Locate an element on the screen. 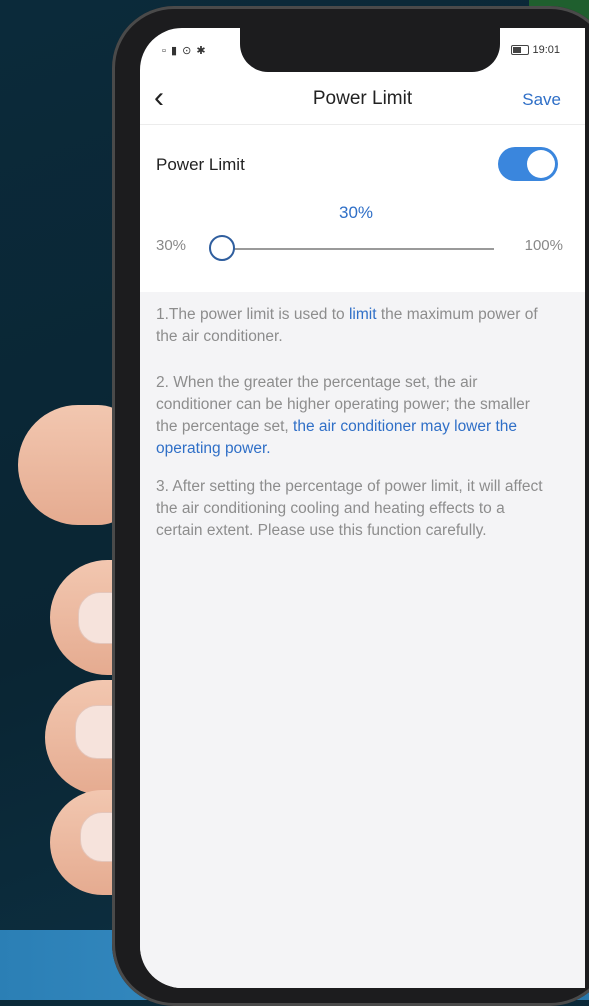 This screenshot has height=1006, width=589. status-time: 19:01 is located at coordinates (546, 50).